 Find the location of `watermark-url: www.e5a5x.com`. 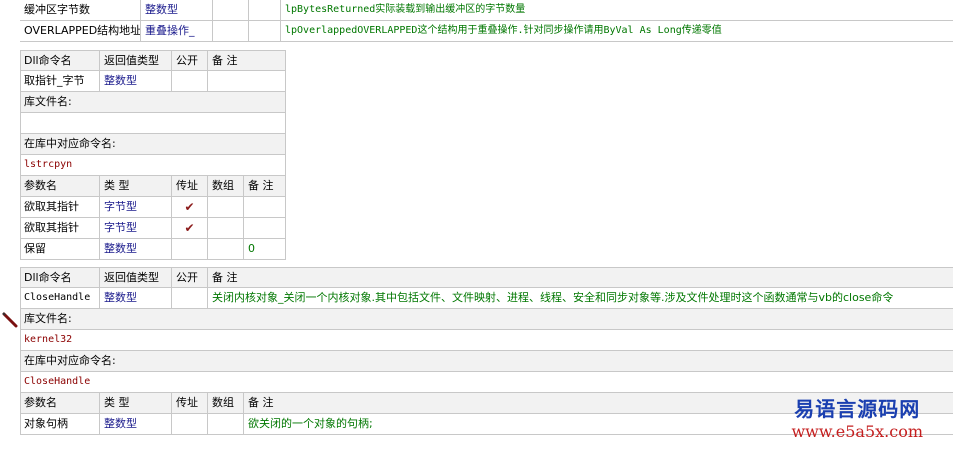

watermark-url: www.e5a5x.com is located at coordinates (857, 431).